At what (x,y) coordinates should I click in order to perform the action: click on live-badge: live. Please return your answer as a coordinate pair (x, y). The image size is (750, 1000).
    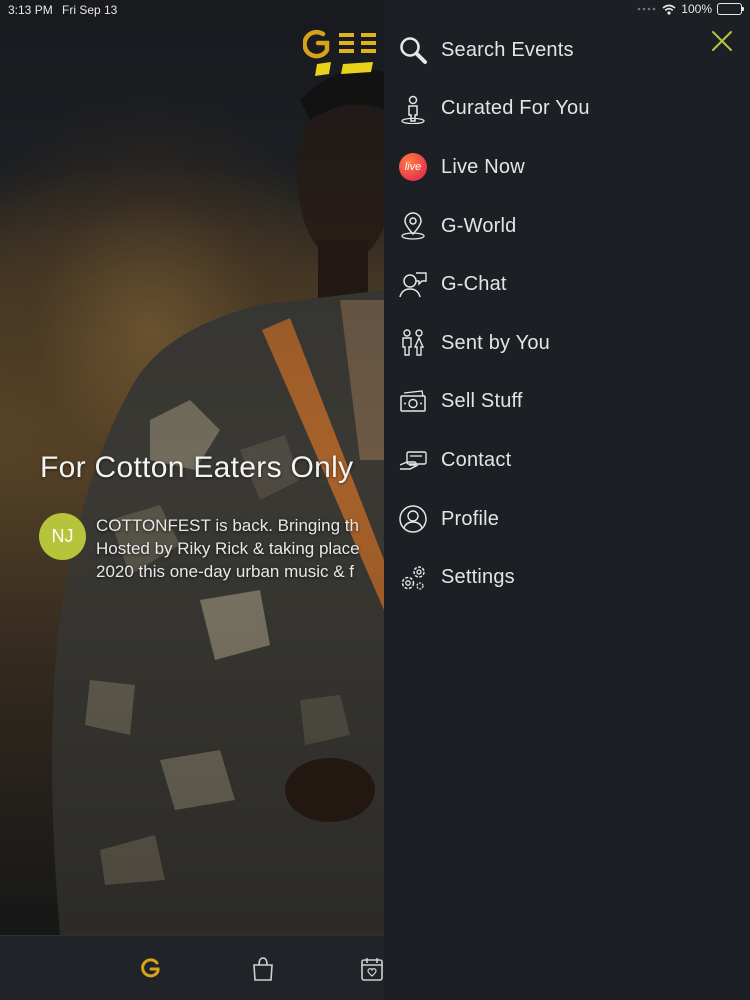
    Looking at the image, I should click on (413, 167).